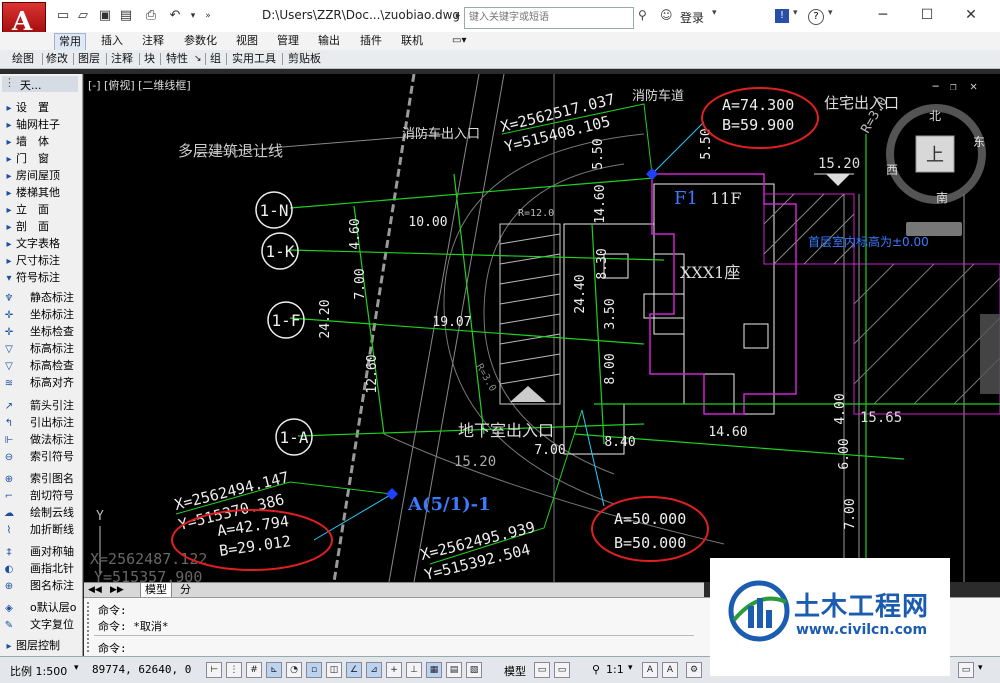 This screenshot has width=1000, height=683. I want to click on panel-draw: 绘图, so click(23, 59).